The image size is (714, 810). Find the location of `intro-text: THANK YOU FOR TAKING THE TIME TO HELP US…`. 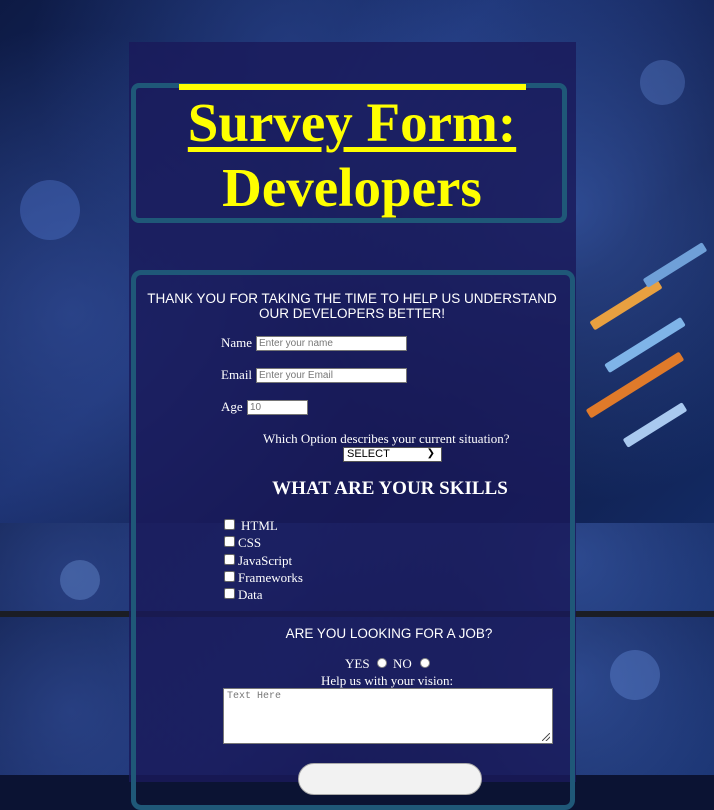

intro-text: THANK YOU FOR TAKING THE TIME TO HELP US… is located at coordinates (352, 306).